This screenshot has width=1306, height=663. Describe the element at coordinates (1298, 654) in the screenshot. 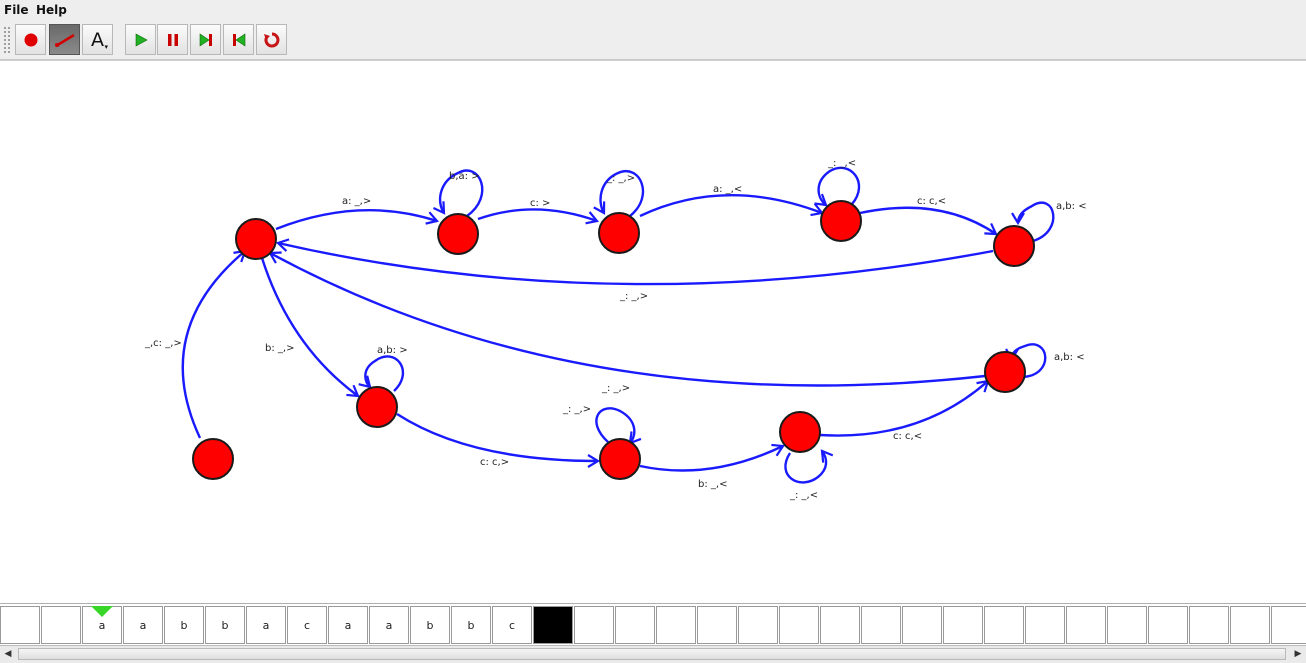

I see `scroll-right-arrow-icon: ▶` at that location.